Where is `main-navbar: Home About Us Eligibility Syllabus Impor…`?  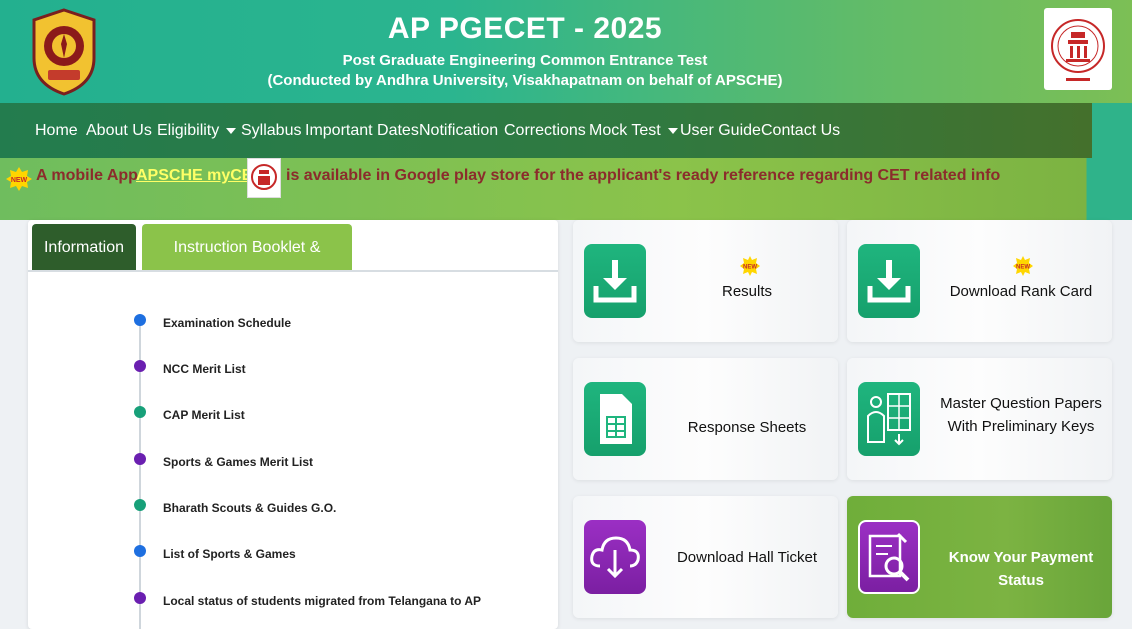
main-navbar: Home About Us Eligibility Syllabus Impor… is located at coordinates (566, 130).